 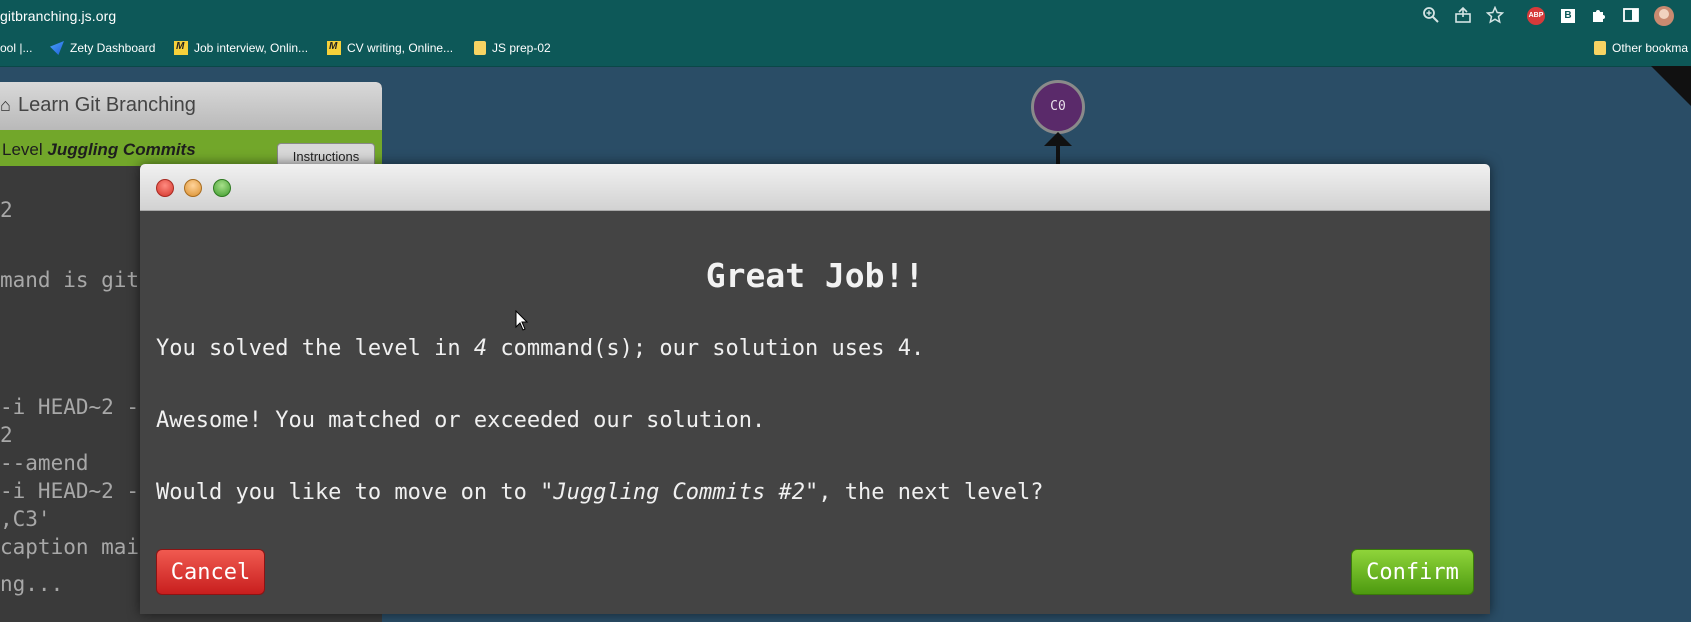 I want to click on bookmark-zety-dashboard: Zety Dashboard, so click(x=102, y=48).